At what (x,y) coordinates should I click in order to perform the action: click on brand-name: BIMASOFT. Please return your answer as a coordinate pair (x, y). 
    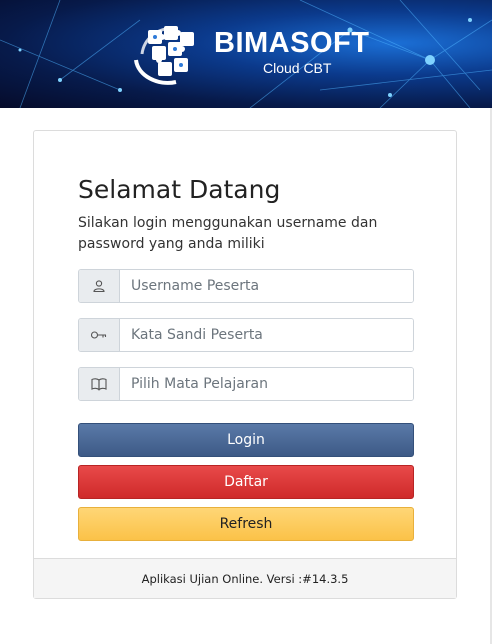
    Looking at the image, I should click on (292, 43).